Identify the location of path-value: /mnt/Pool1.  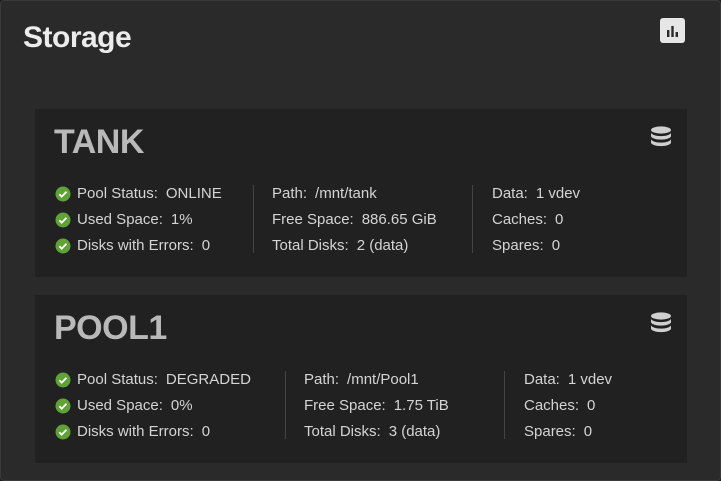
(383, 379).